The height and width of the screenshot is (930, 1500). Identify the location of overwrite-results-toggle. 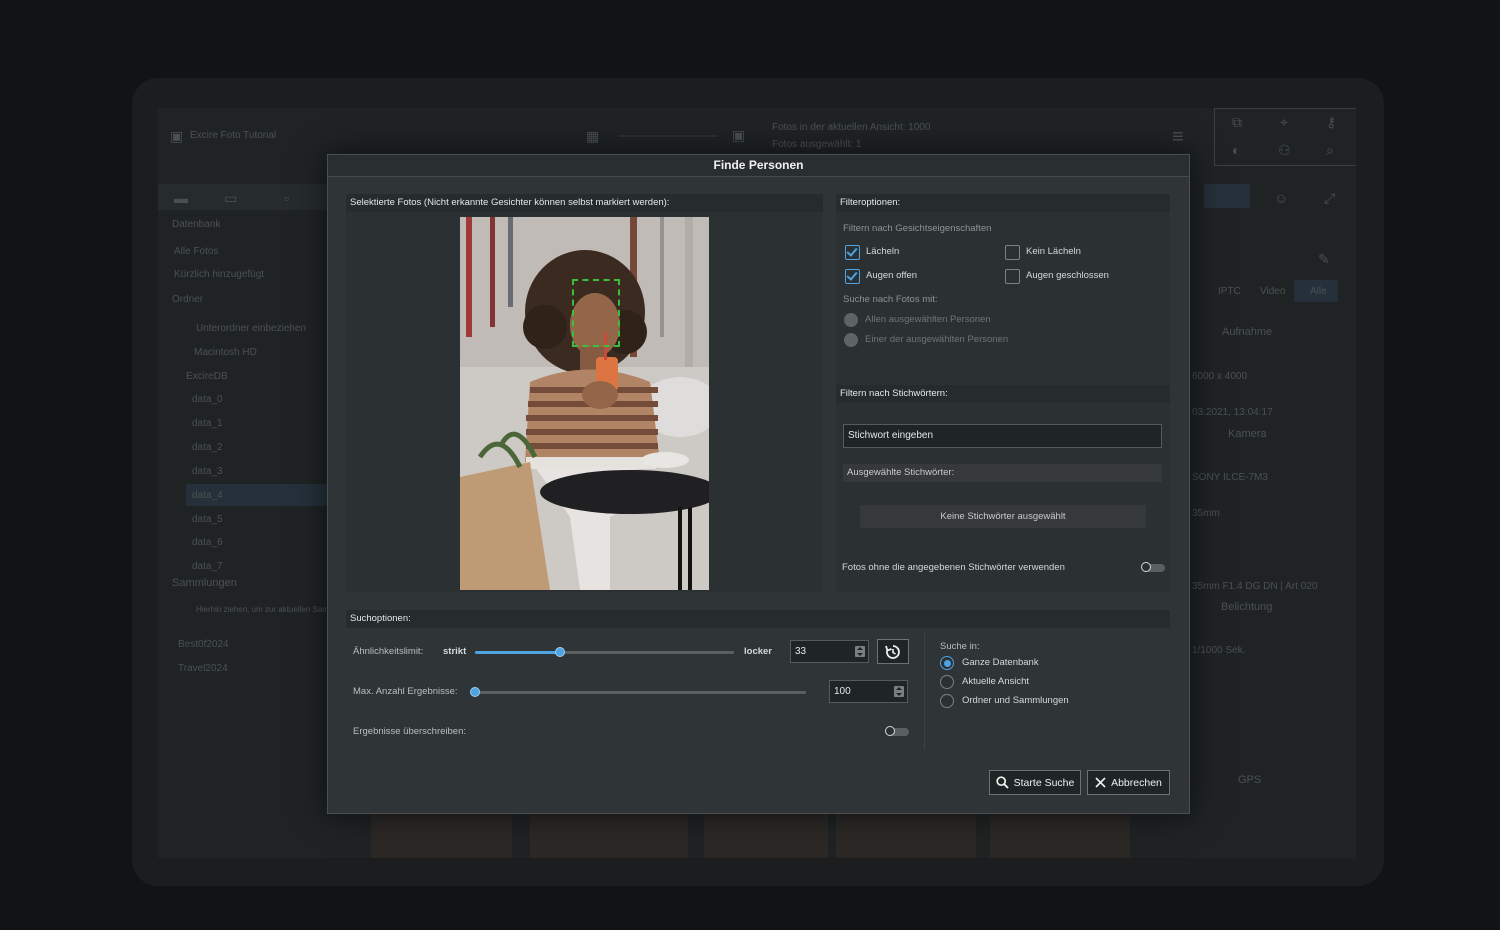
(897, 731).